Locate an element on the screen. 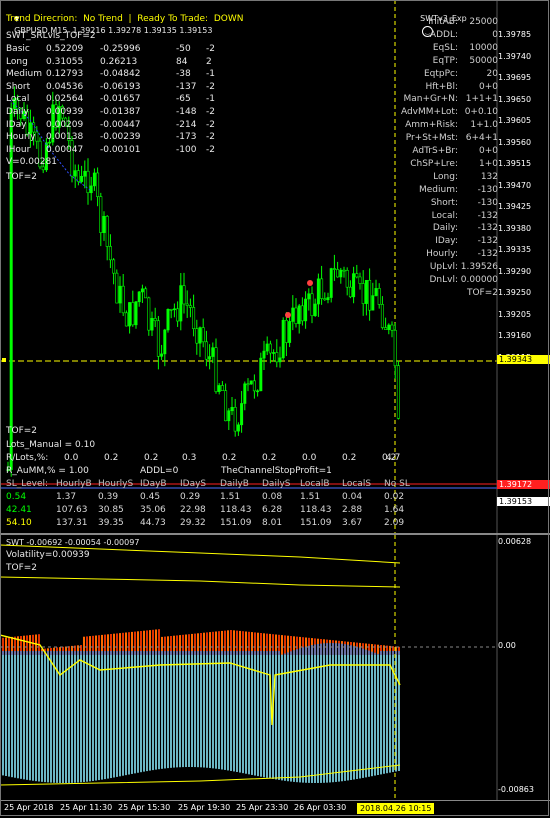  panel-value: 1+1+1 is located at coordinates (482, 99).